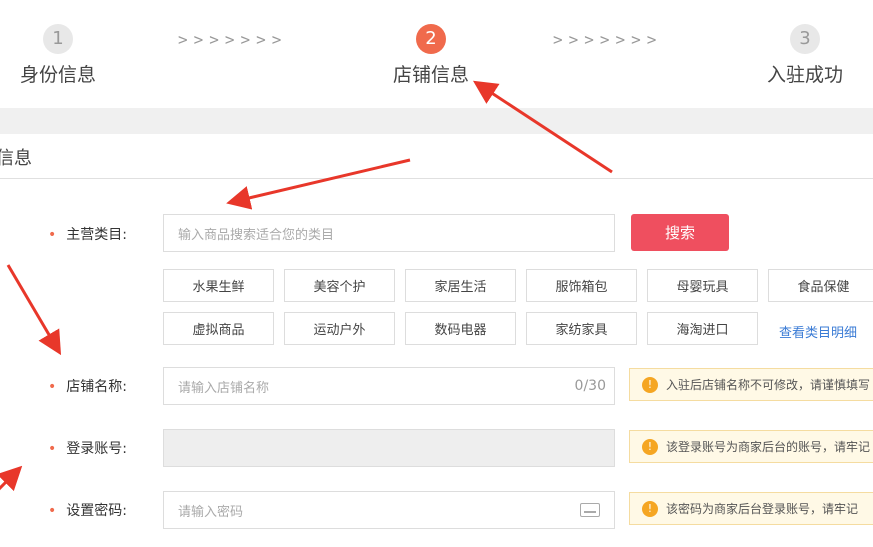  I want to click on section-title: 信息, so click(16, 158).